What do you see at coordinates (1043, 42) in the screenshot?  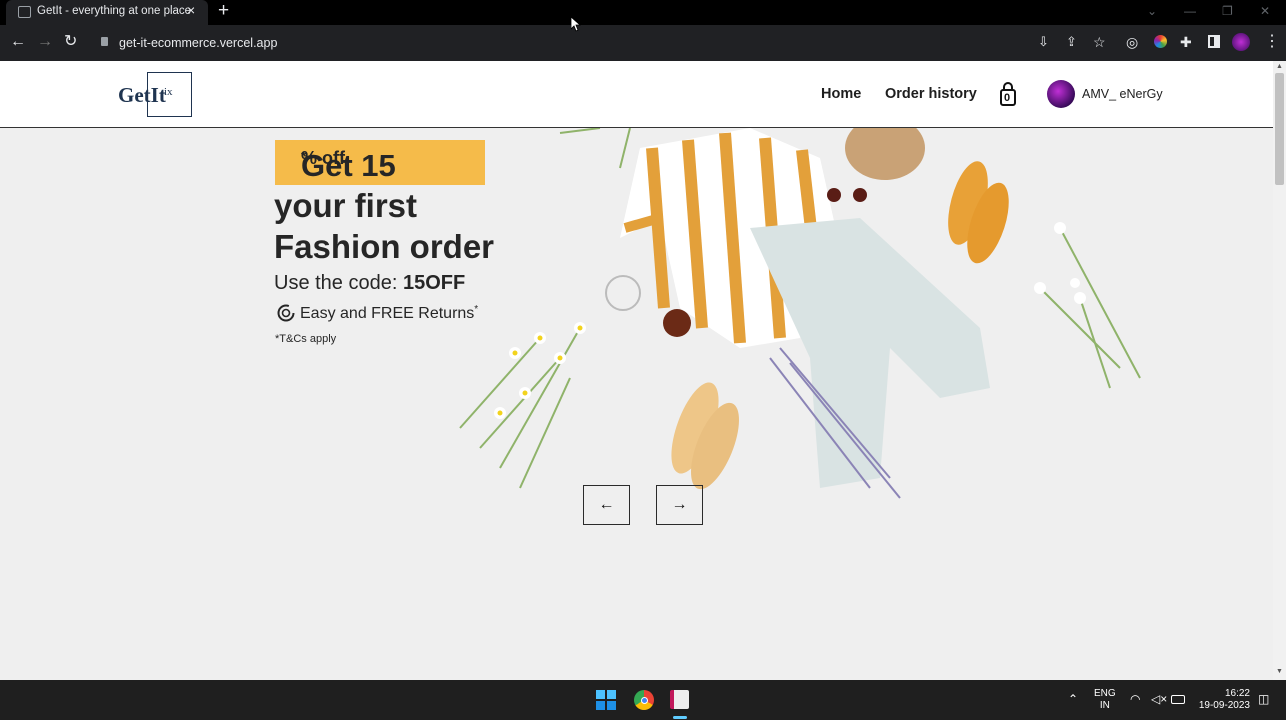 I see `install-app-icon: ⇩` at bounding box center [1043, 42].